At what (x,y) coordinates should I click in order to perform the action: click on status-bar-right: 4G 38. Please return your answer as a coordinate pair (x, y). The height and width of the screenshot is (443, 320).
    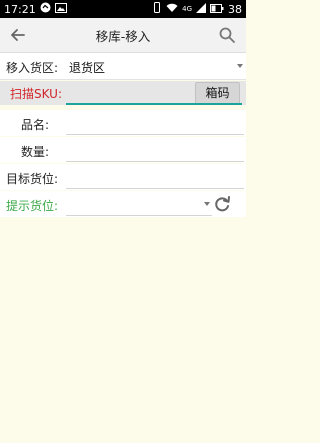
    Looking at the image, I should click on (197, 9).